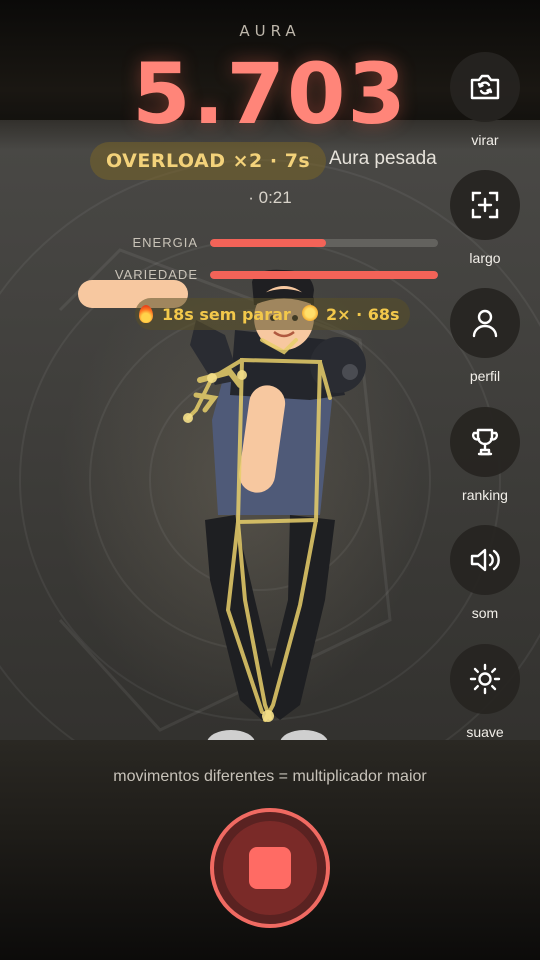  What do you see at coordinates (310, 313) in the screenshot?
I see `multiplier-icon` at bounding box center [310, 313].